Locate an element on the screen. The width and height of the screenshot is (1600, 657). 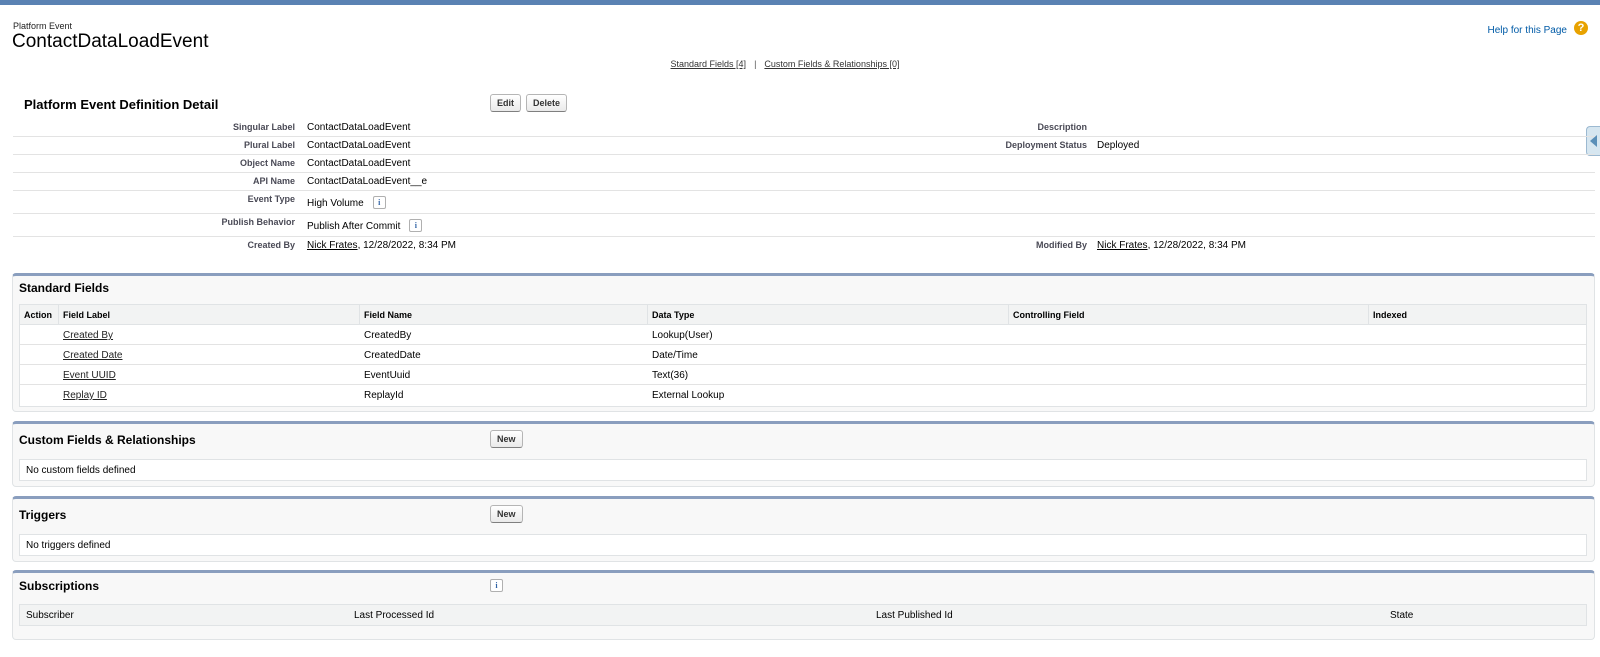
column-header: Last Processed Id is located at coordinates (394, 615).